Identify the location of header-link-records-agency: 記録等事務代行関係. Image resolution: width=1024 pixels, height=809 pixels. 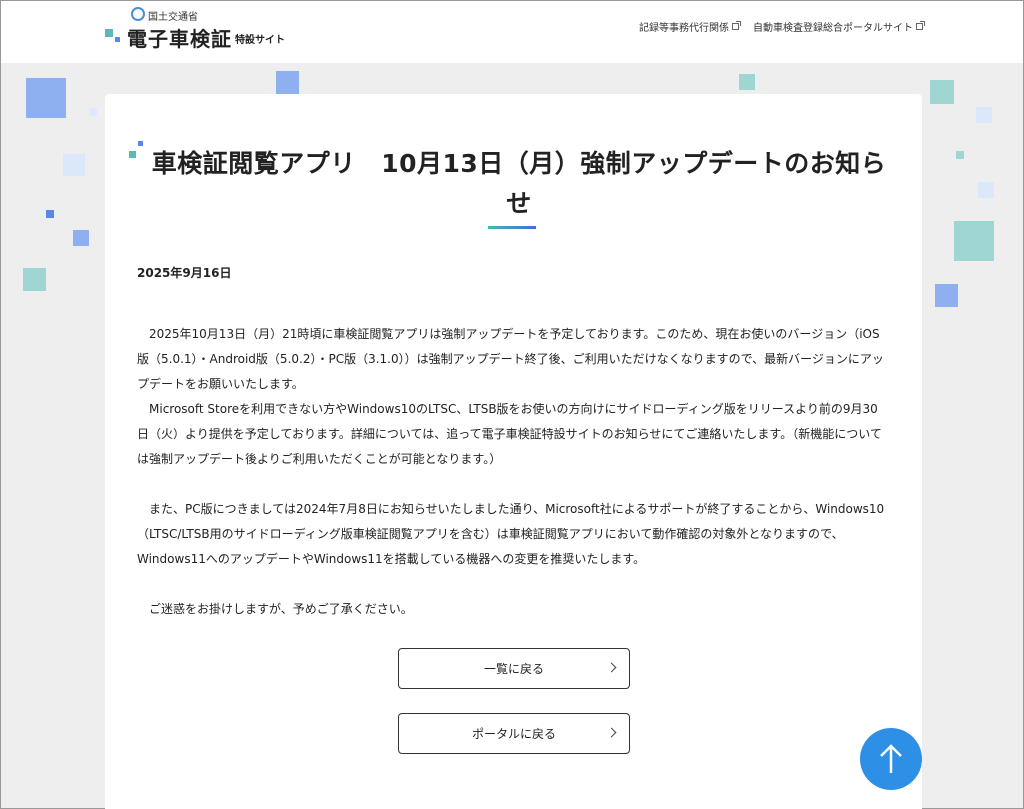
(690, 26).